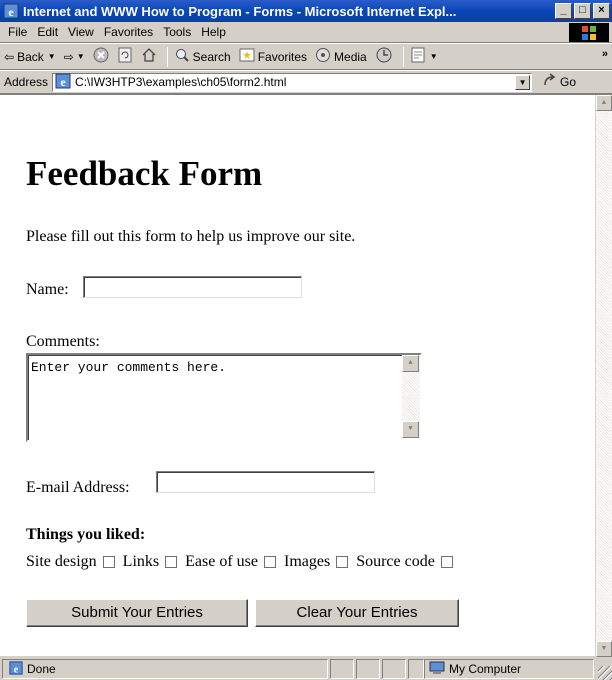 Image resolution: width=612 pixels, height=680 pixels. Describe the element at coordinates (81, 56) in the screenshot. I see `forward-dropdown-icon: ▼` at that location.